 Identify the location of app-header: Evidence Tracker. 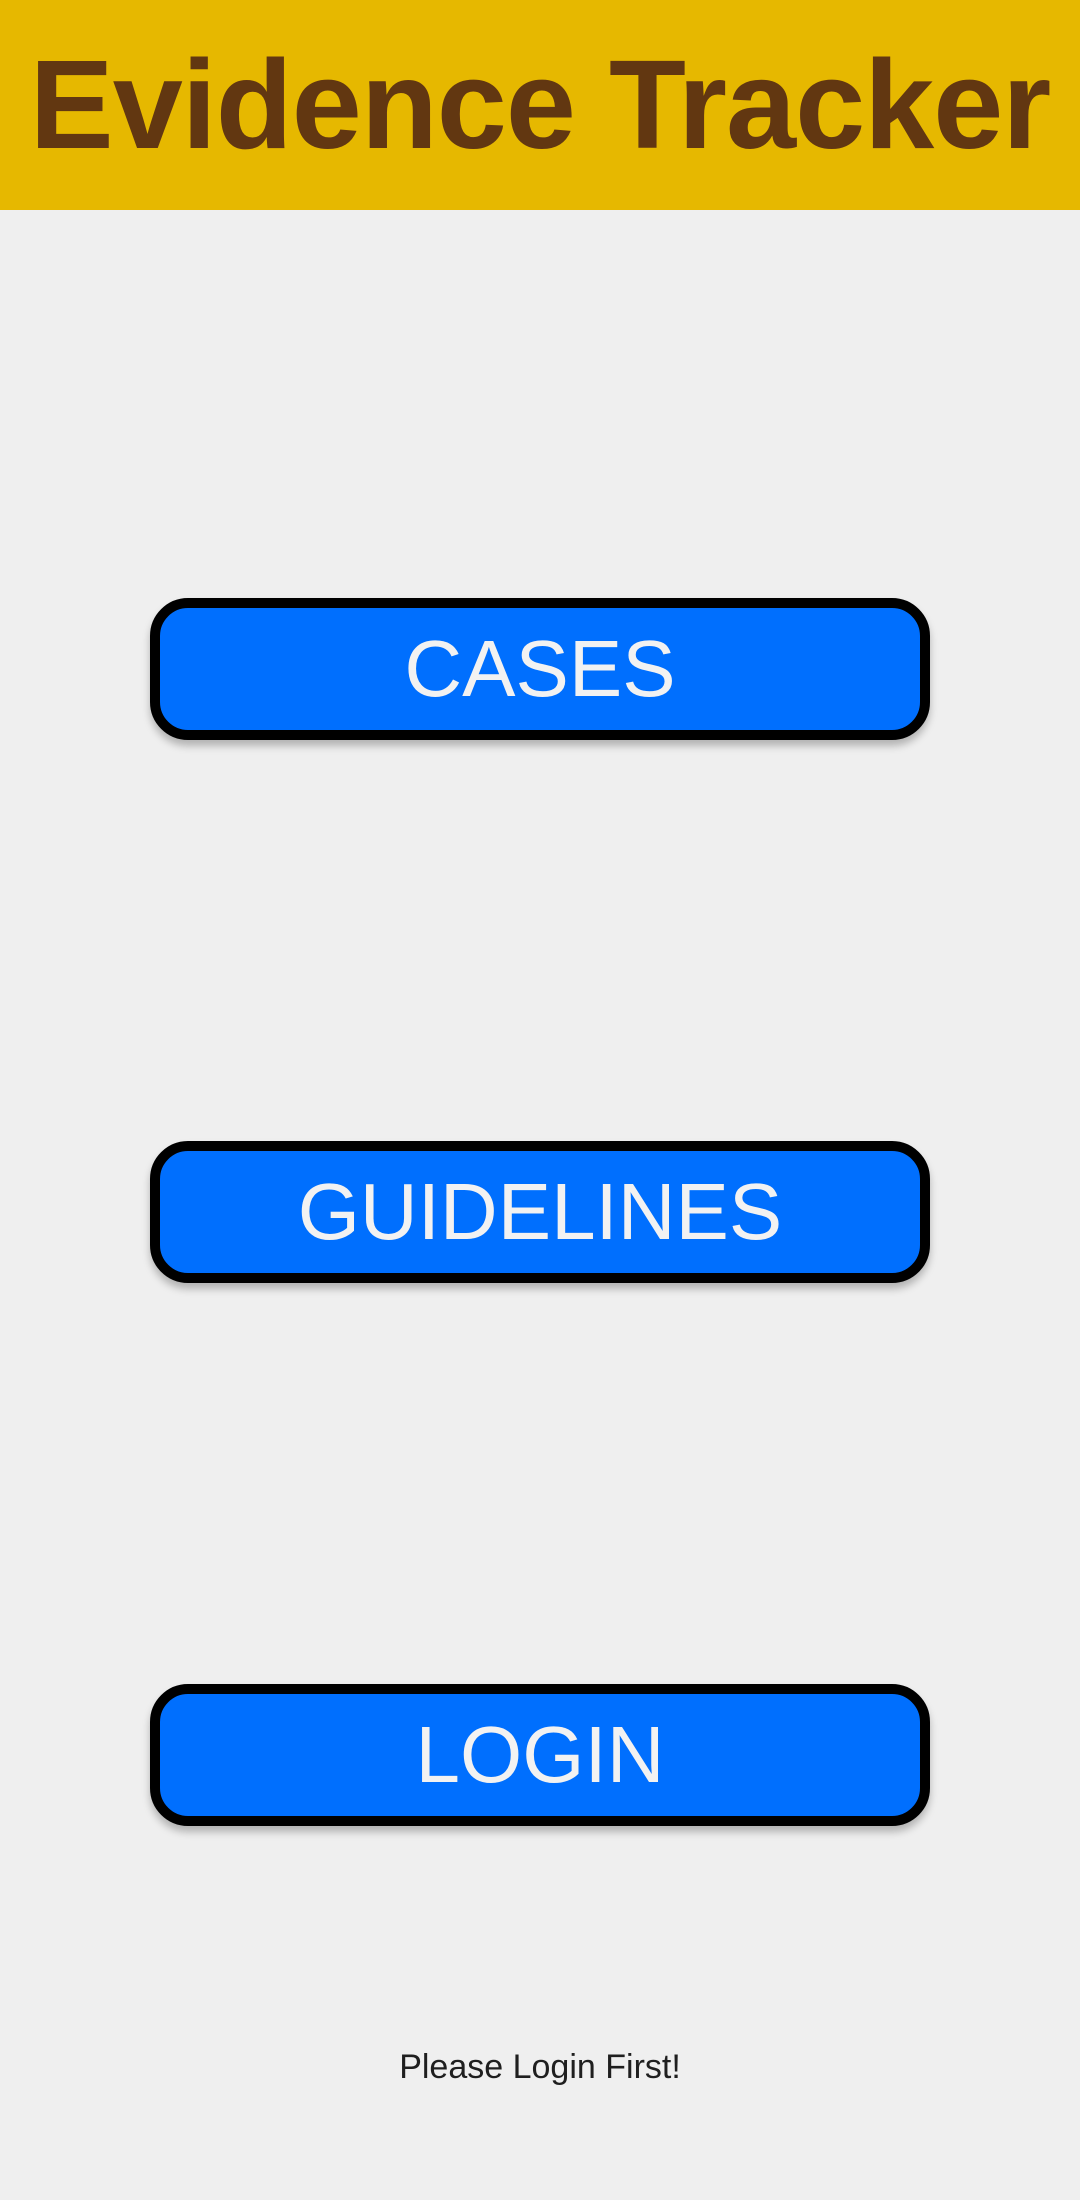
(540, 105).